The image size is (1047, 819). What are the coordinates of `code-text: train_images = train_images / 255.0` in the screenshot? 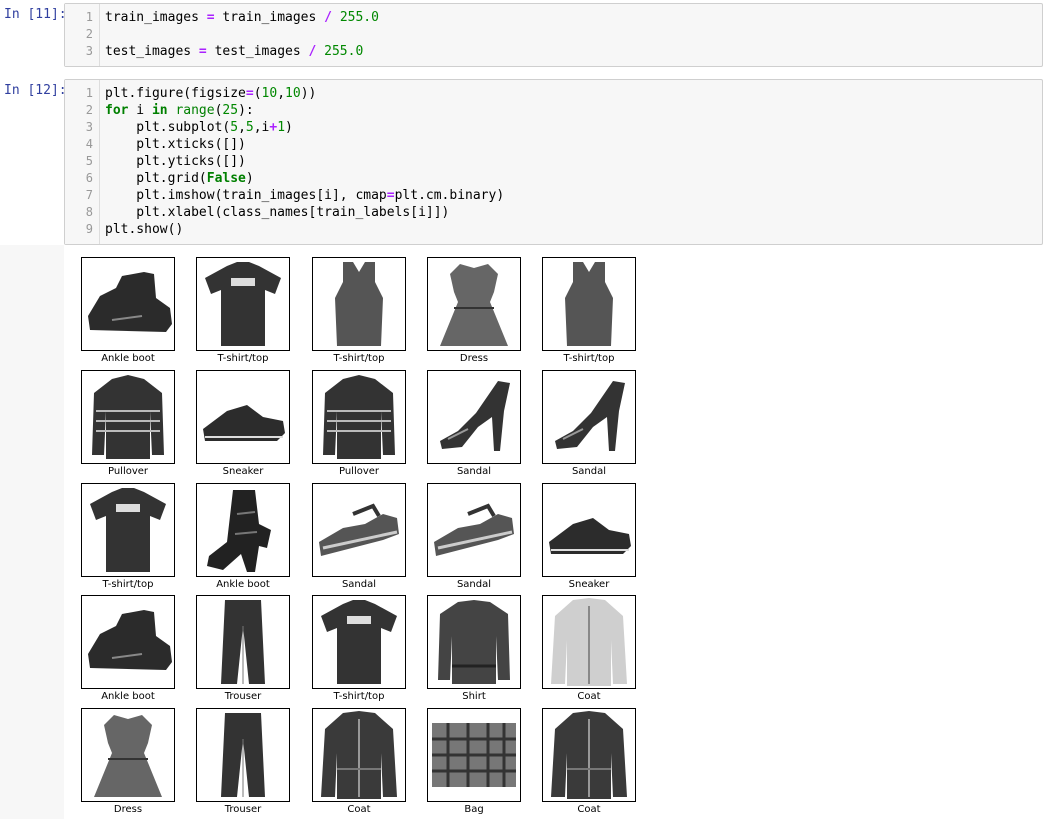 It's located at (242, 17).